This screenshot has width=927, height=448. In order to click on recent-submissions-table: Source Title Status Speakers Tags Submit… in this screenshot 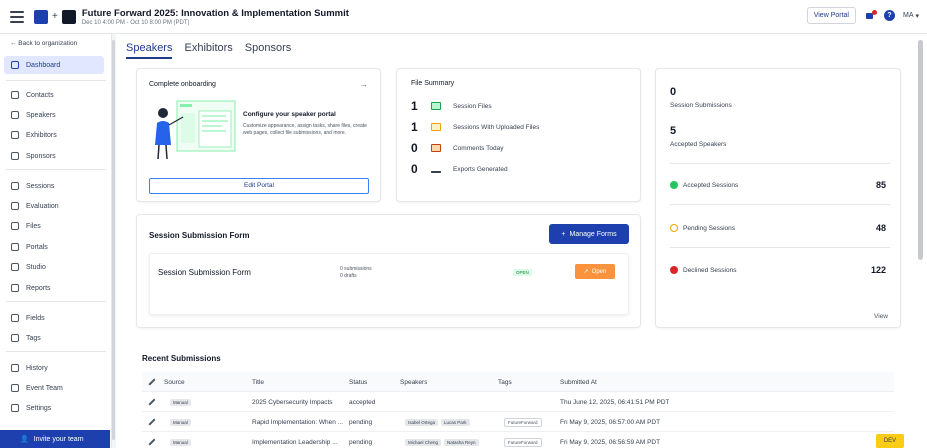, I will do `click(518, 410)`.